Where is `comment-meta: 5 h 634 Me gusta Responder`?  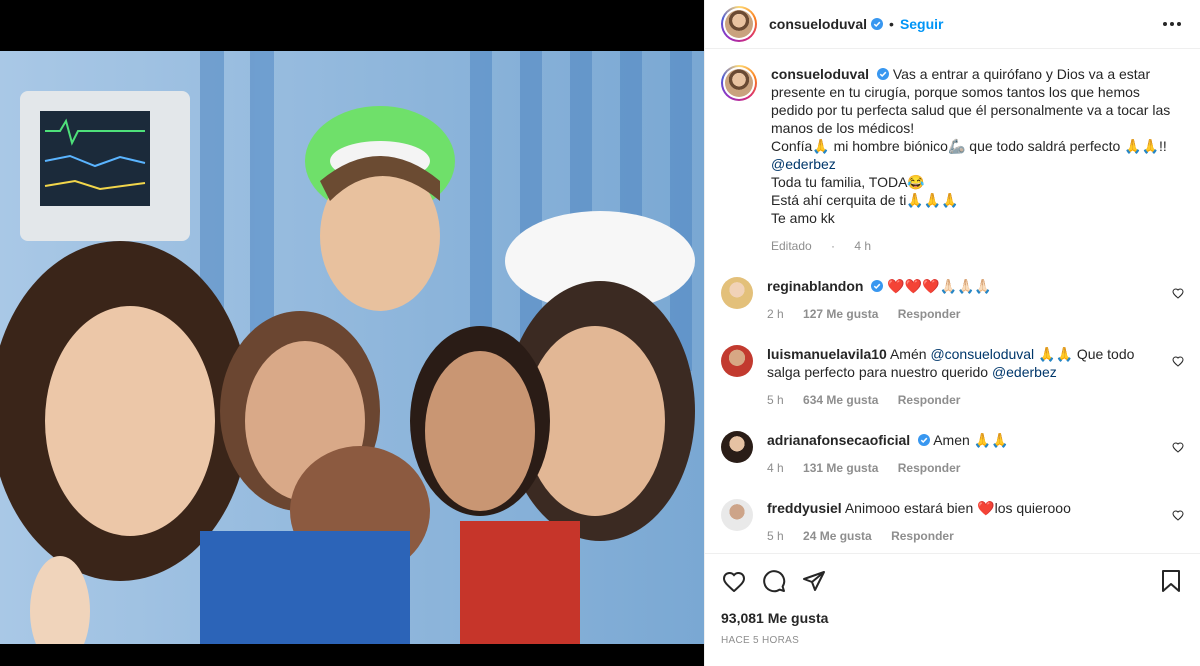 comment-meta: 5 h 634 Me gusta Responder is located at coordinates (963, 400).